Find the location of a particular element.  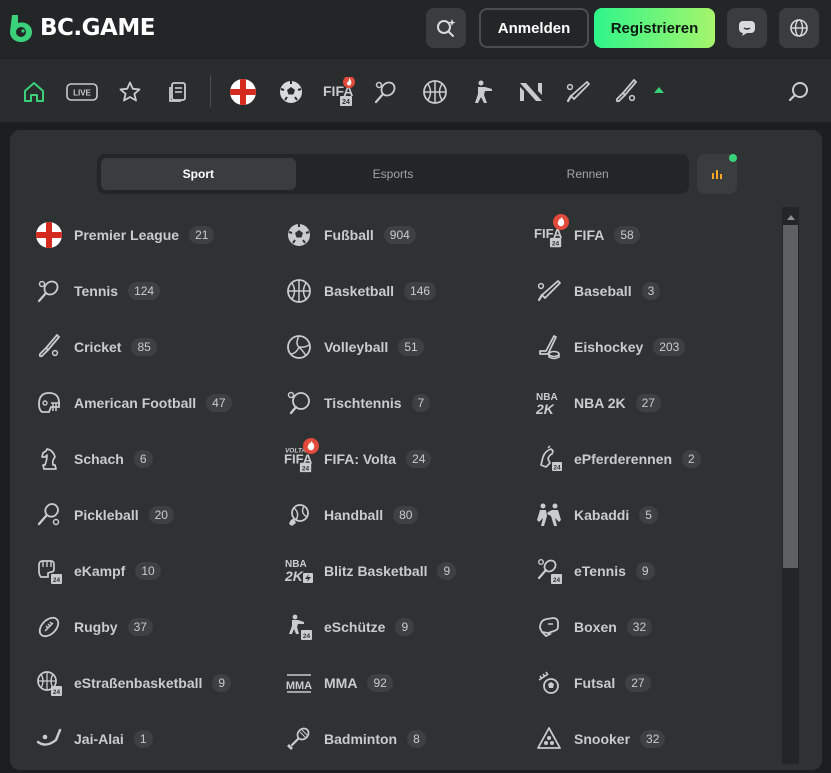

sport-item-basketball: Basketball 146 is located at coordinates (409, 291).